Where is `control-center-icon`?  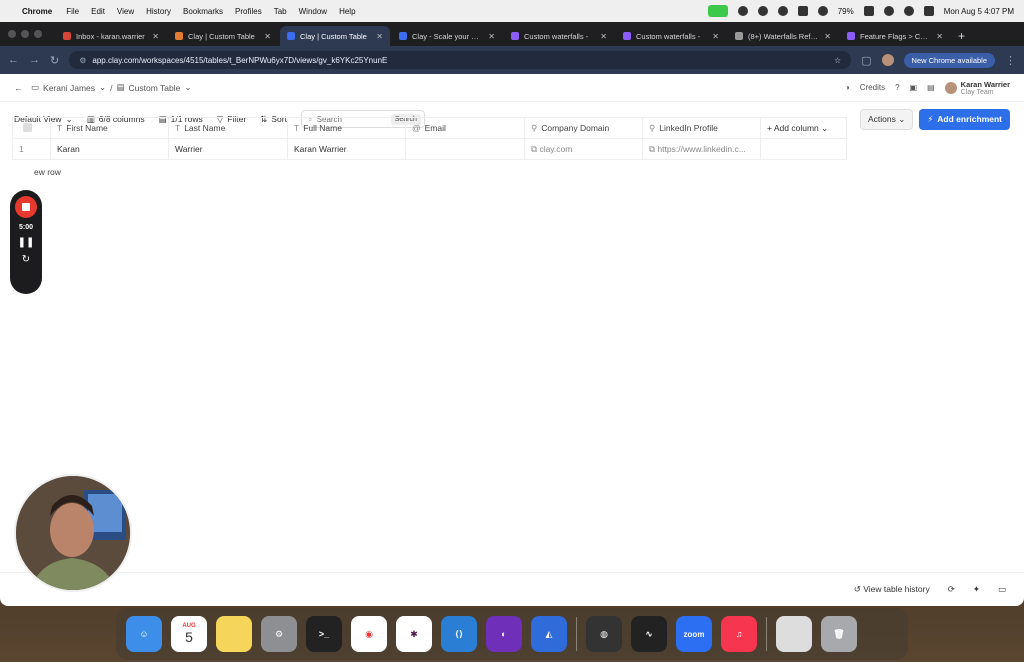
control-center-icon is located at coordinates (928, 11).